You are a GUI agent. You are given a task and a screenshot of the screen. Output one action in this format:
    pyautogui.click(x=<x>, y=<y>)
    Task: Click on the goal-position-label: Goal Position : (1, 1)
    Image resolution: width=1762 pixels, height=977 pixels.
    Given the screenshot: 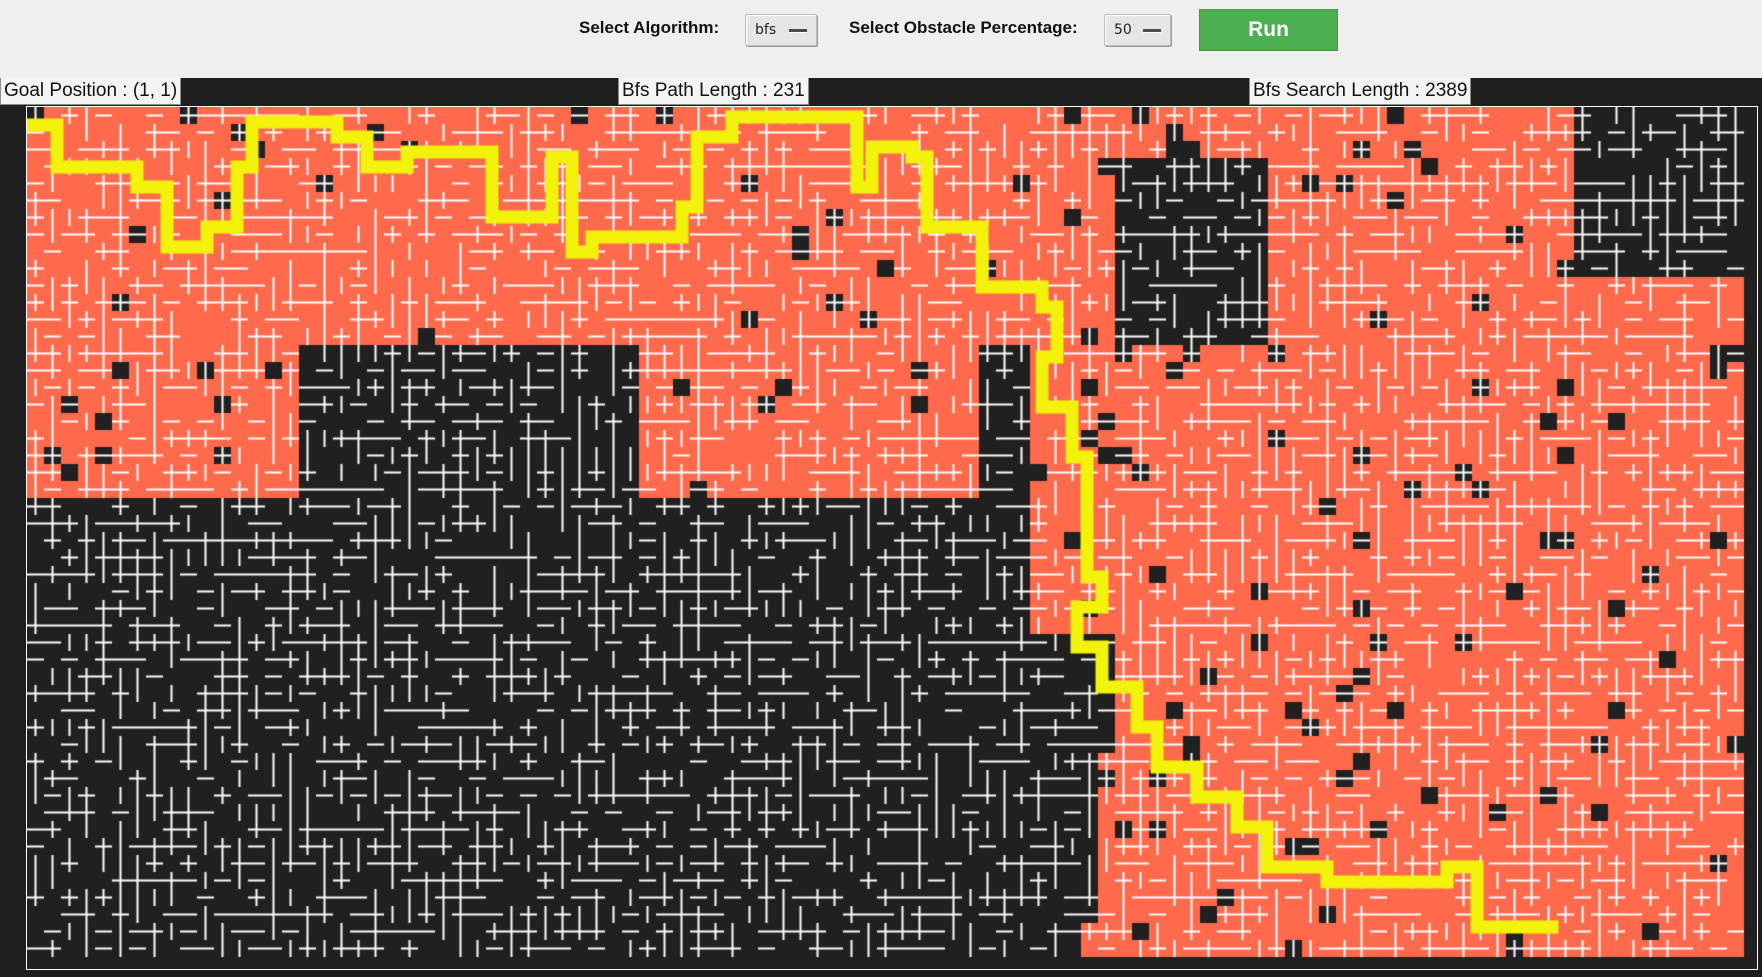 What is the action you would take?
    pyautogui.click(x=91, y=91)
    